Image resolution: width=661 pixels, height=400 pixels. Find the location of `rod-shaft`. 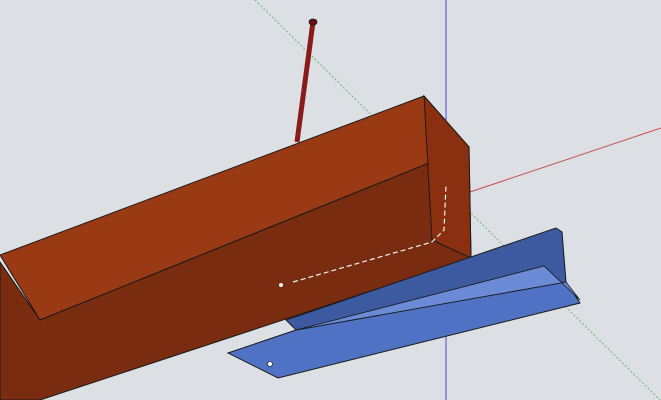

rod-shaft is located at coordinates (305, 82).